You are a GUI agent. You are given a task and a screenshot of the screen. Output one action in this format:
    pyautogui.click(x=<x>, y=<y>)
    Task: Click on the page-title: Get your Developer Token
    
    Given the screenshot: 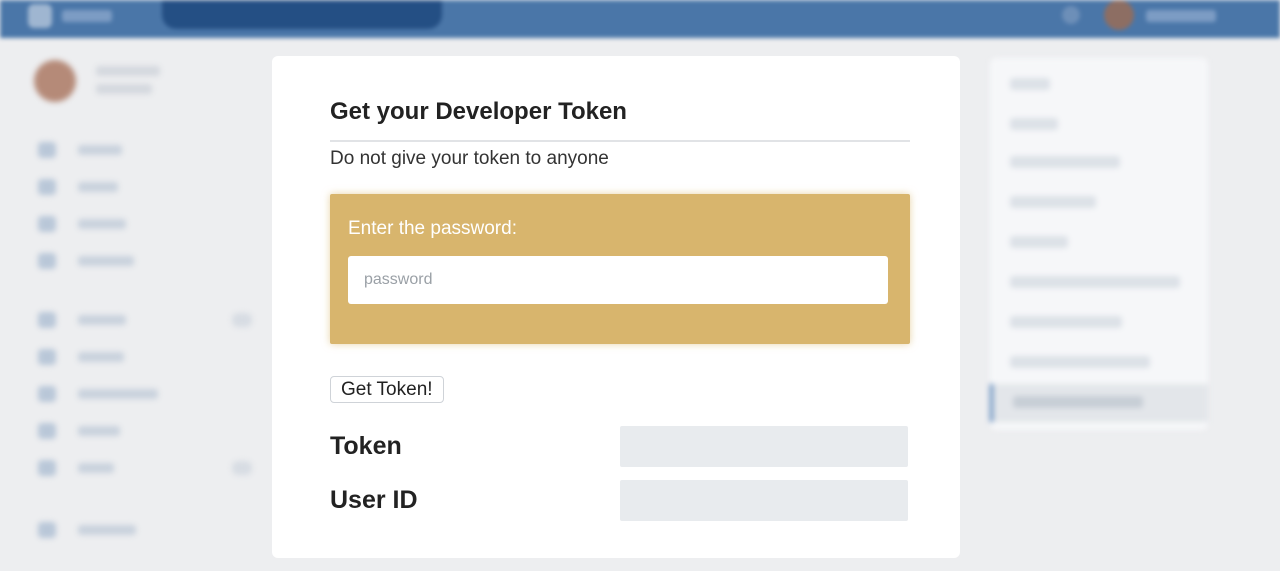 What is the action you would take?
    pyautogui.click(x=478, y=111)
    